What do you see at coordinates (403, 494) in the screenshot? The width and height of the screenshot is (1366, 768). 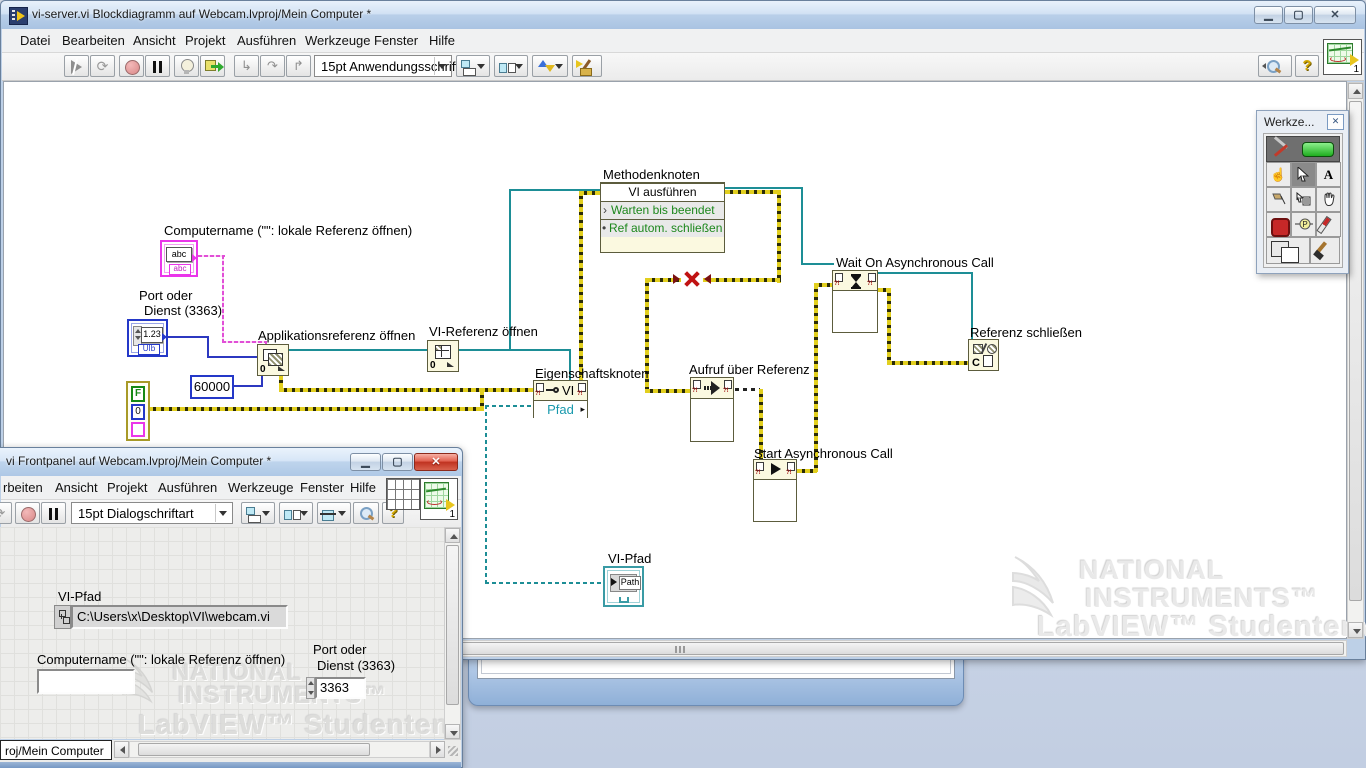 I see `fp-grid-icon` at bounding box center [403, 494].